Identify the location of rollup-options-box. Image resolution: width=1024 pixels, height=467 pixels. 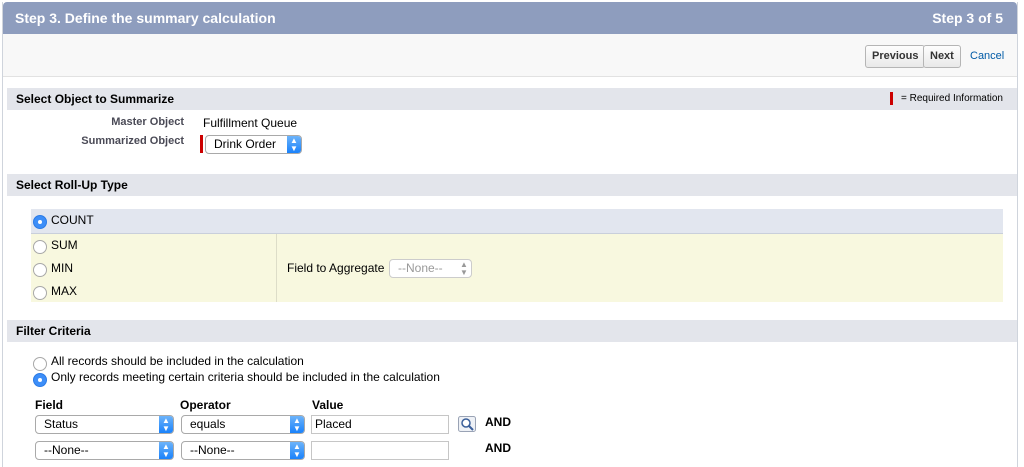
(517, 268).